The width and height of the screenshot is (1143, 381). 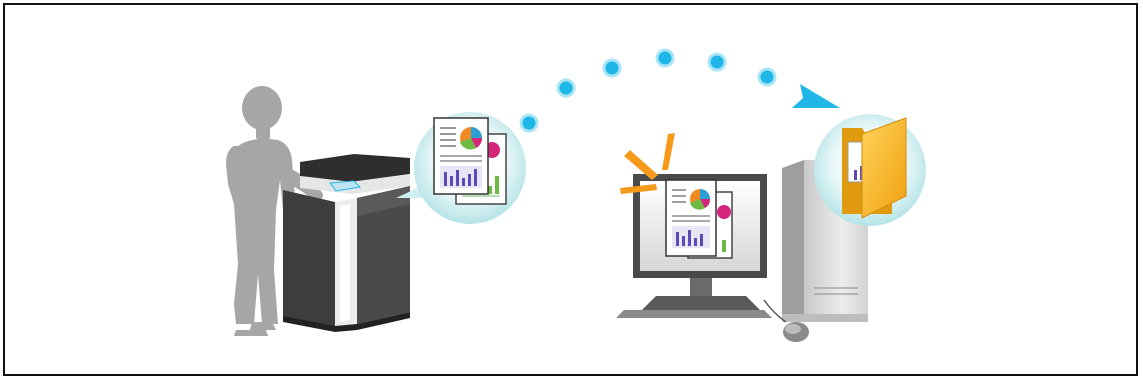 What do you see at coordinates (870, 170) in the screenshot?
I see `destination-folder-bubble` at bounding box center [870, 170].